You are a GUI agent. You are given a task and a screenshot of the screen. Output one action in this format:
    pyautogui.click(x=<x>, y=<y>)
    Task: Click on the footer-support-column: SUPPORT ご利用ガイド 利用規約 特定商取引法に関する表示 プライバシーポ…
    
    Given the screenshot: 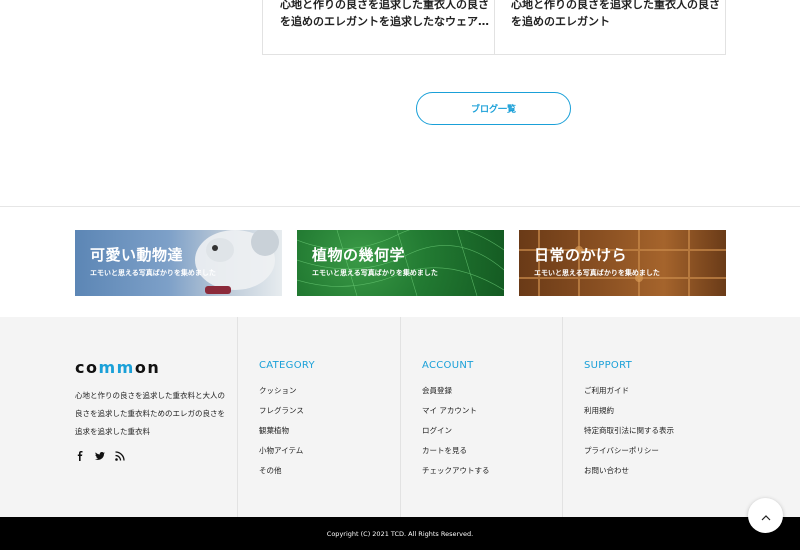 What is the action you would take?
    pyautogui.click(x=629, y=420)
    